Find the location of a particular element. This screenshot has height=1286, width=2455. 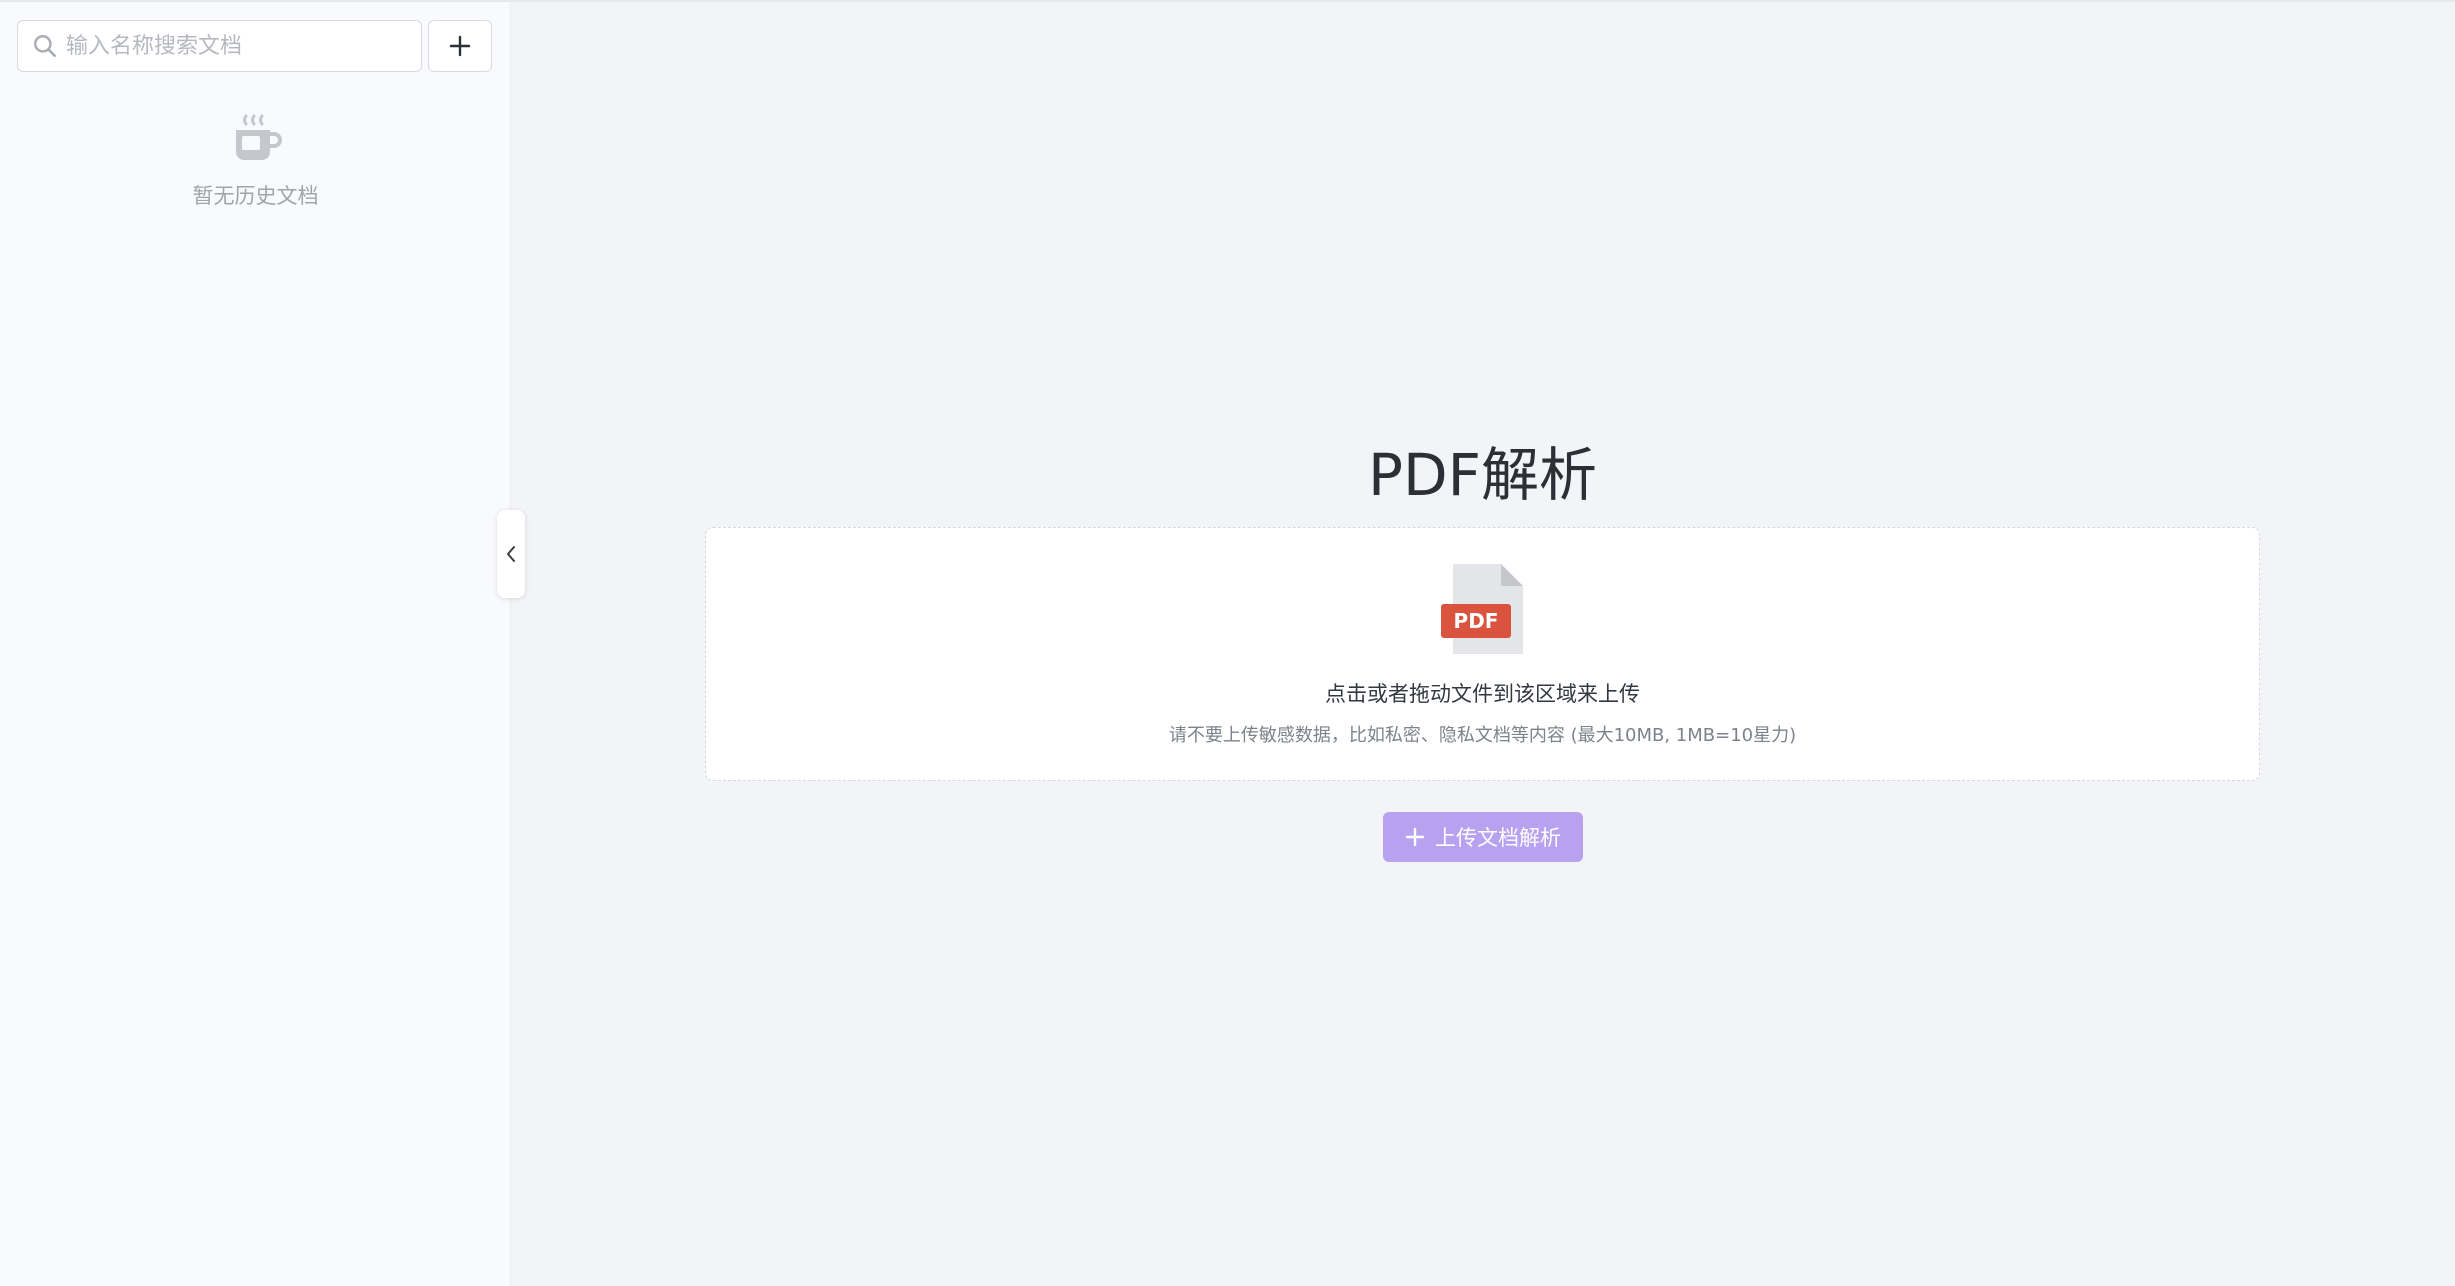

coffee-cup-icon is located at coordinates (258, 137).